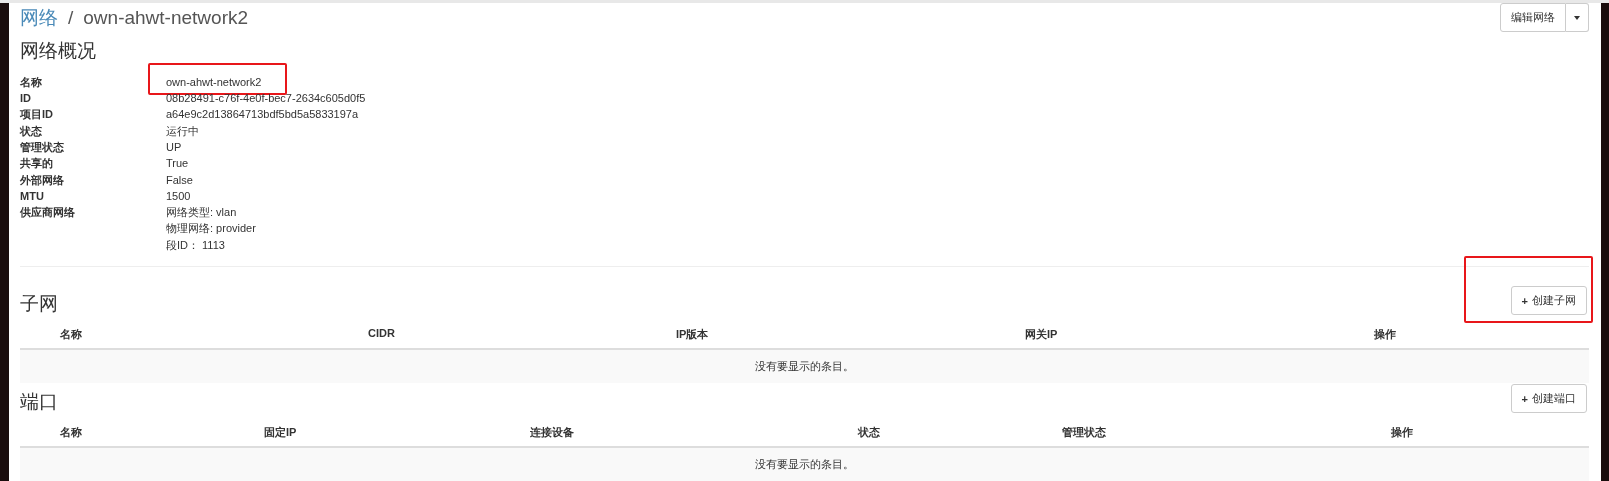 The width and height of the screenshot is (1609, 481). Describe the element at coordinates (1577, 17) in the screenshot. I see `dropdown-toggle` at that location.